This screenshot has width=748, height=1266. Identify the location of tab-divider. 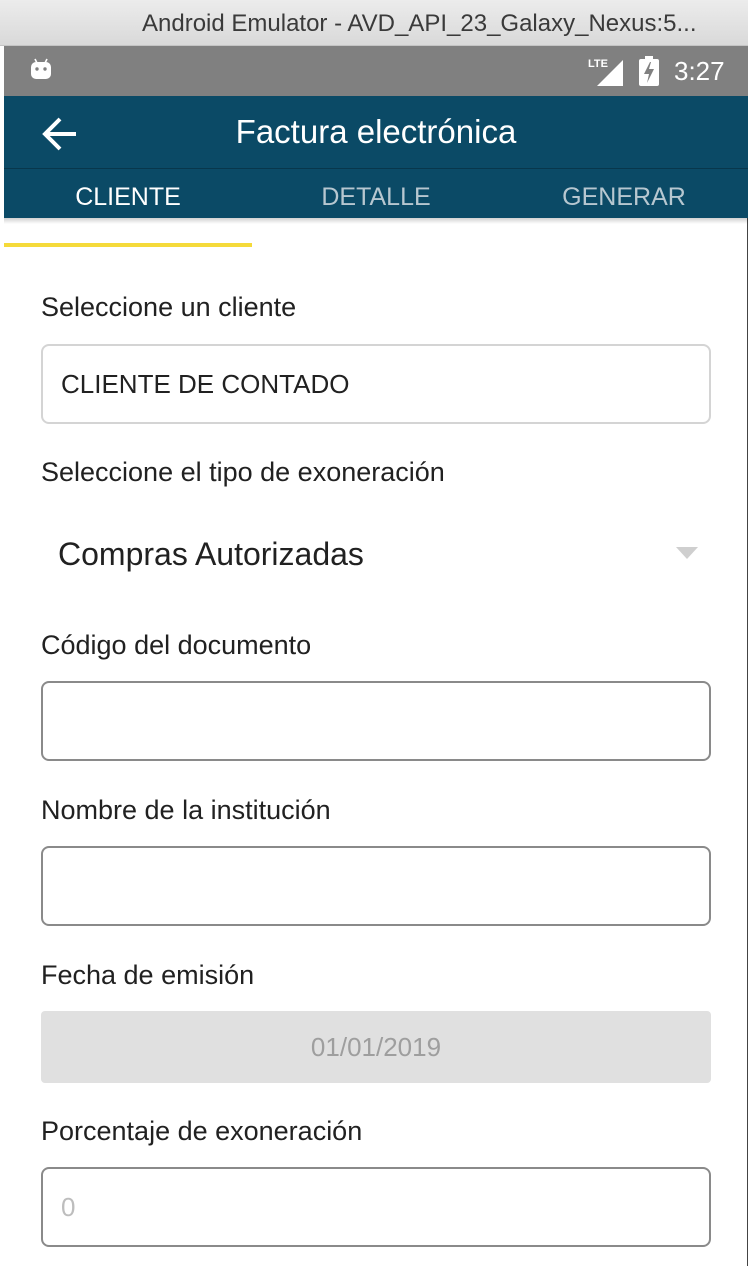
(376, 168).